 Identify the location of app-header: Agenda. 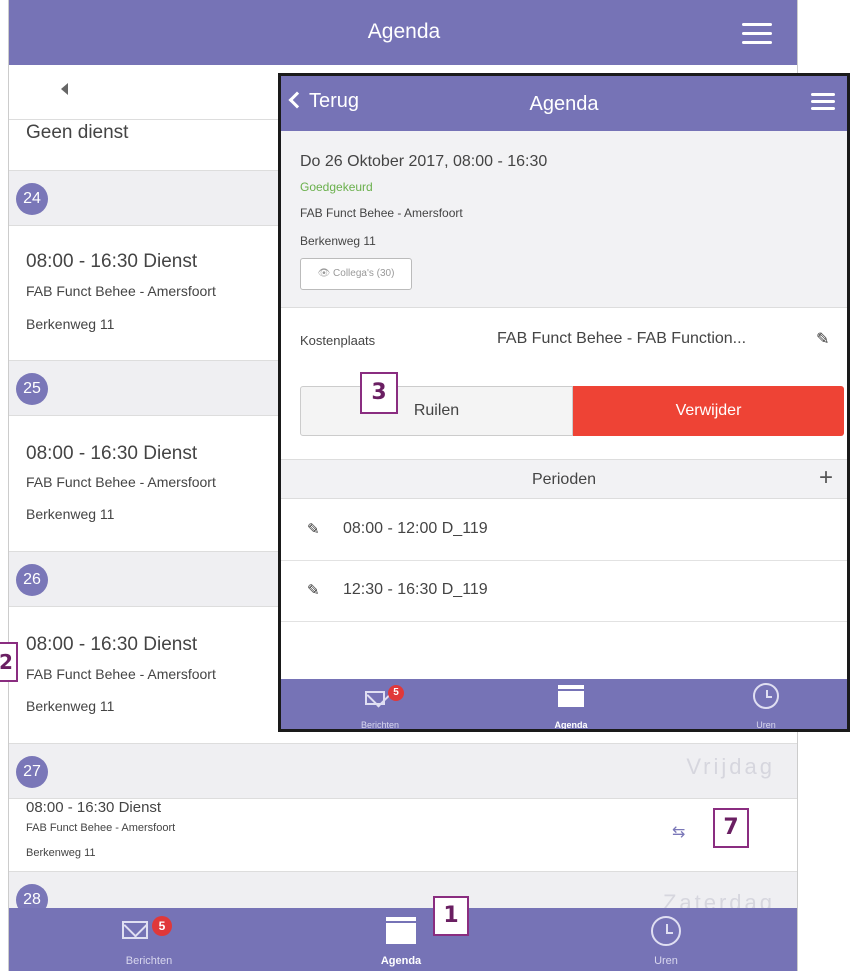
(403, 32).